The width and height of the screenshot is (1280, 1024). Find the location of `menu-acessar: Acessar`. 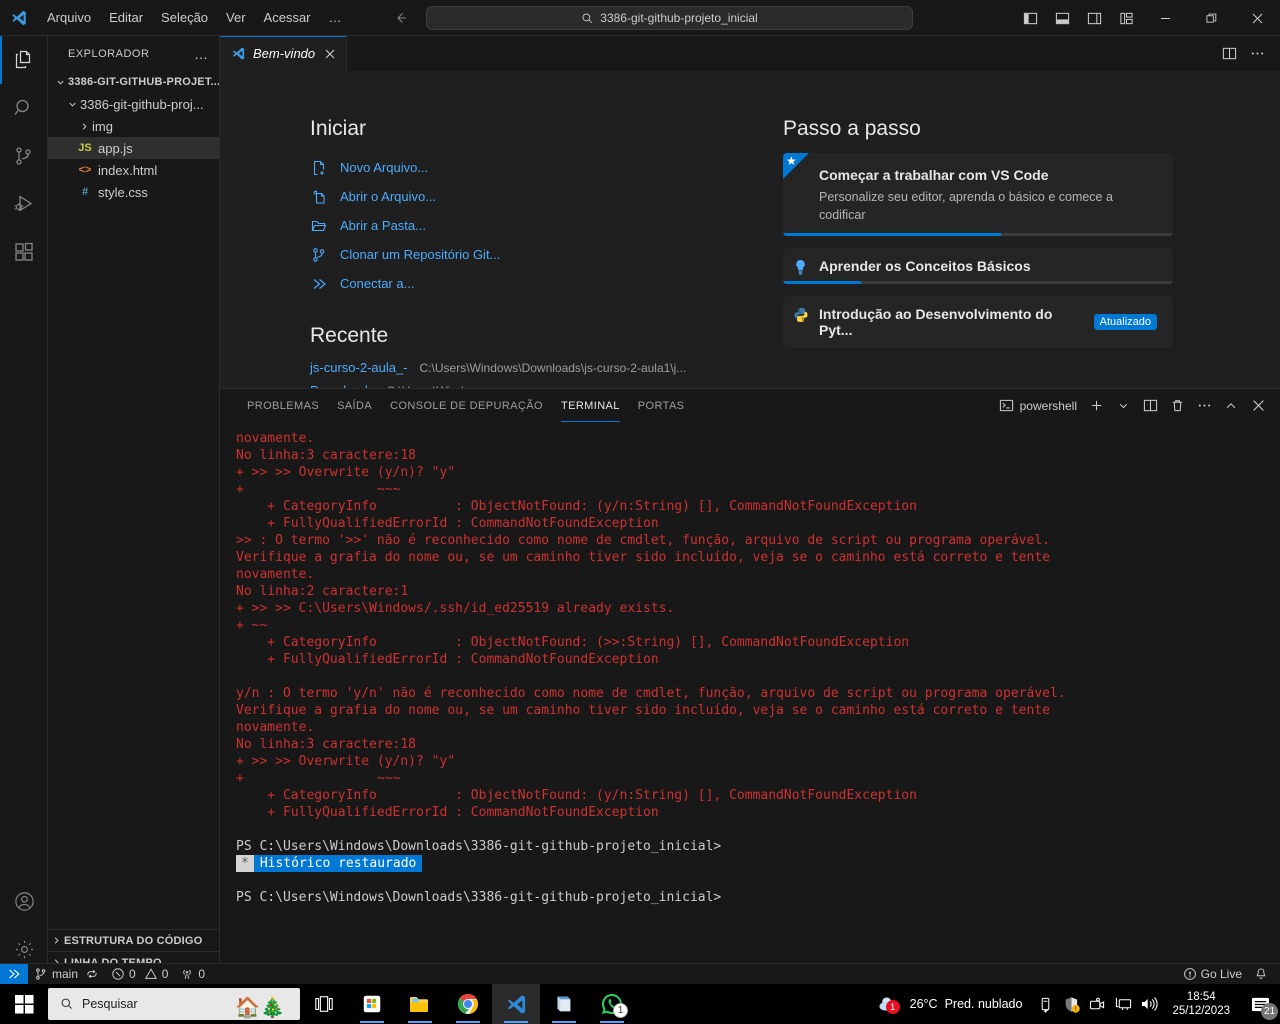

menu-acessar: Acessar is located at coordinates (287, 18).